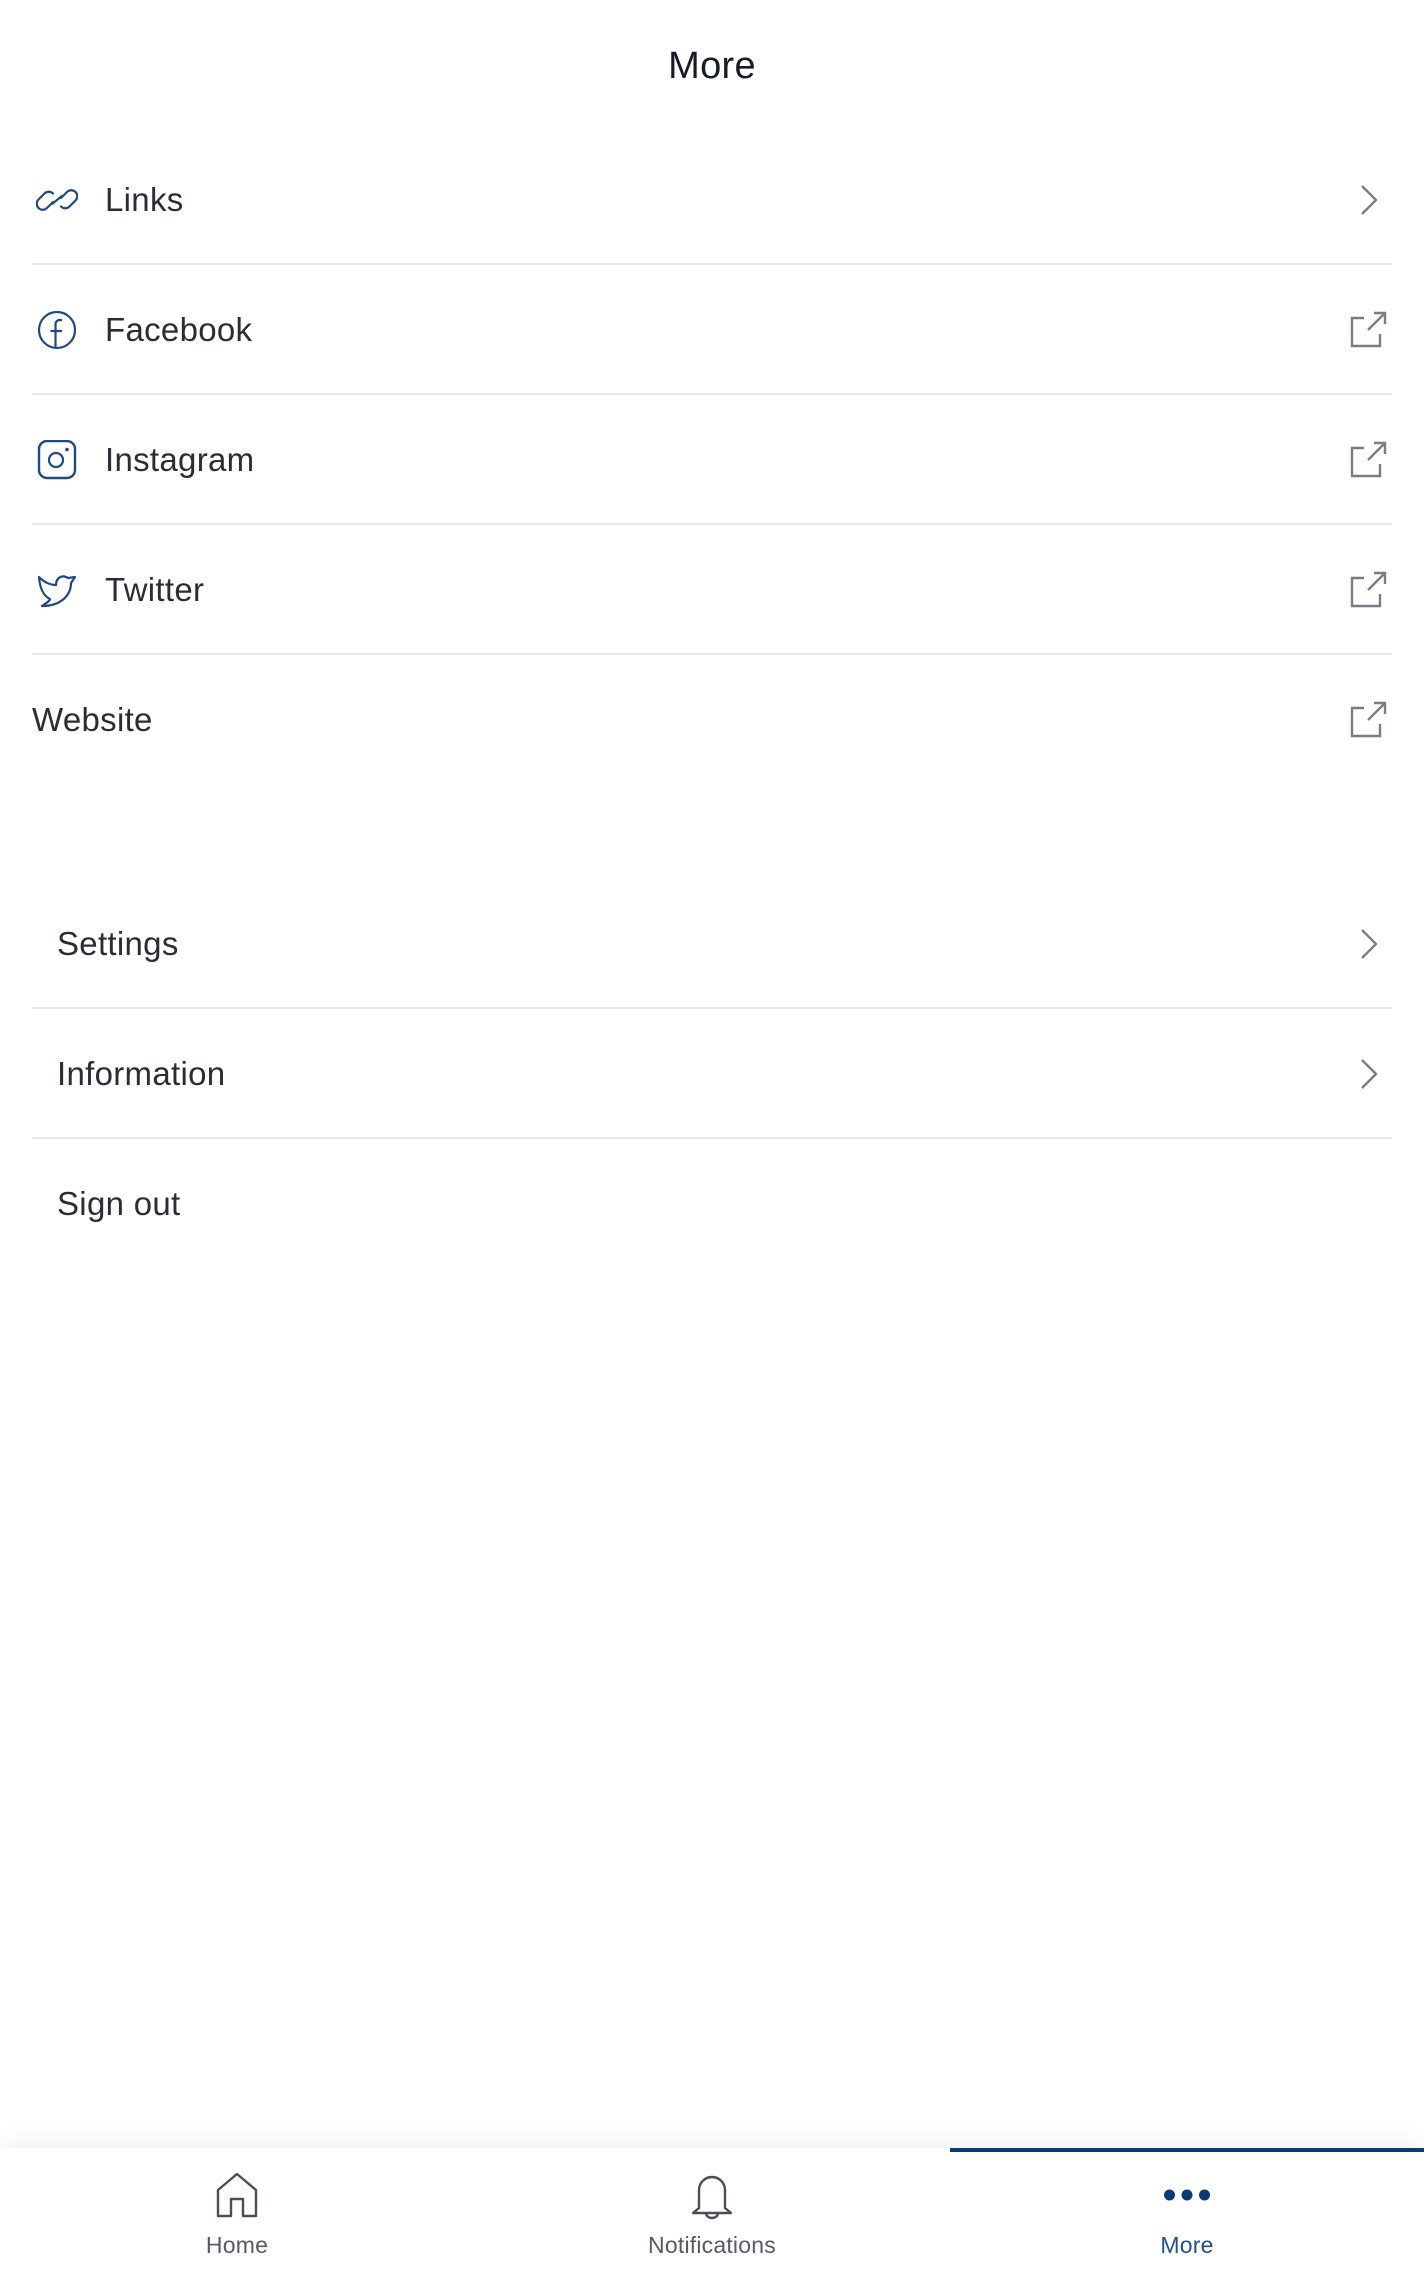 The height and width of the screenshot is (2276, 1424). I want to click on more-dots-icon, so click(1187, 2195).